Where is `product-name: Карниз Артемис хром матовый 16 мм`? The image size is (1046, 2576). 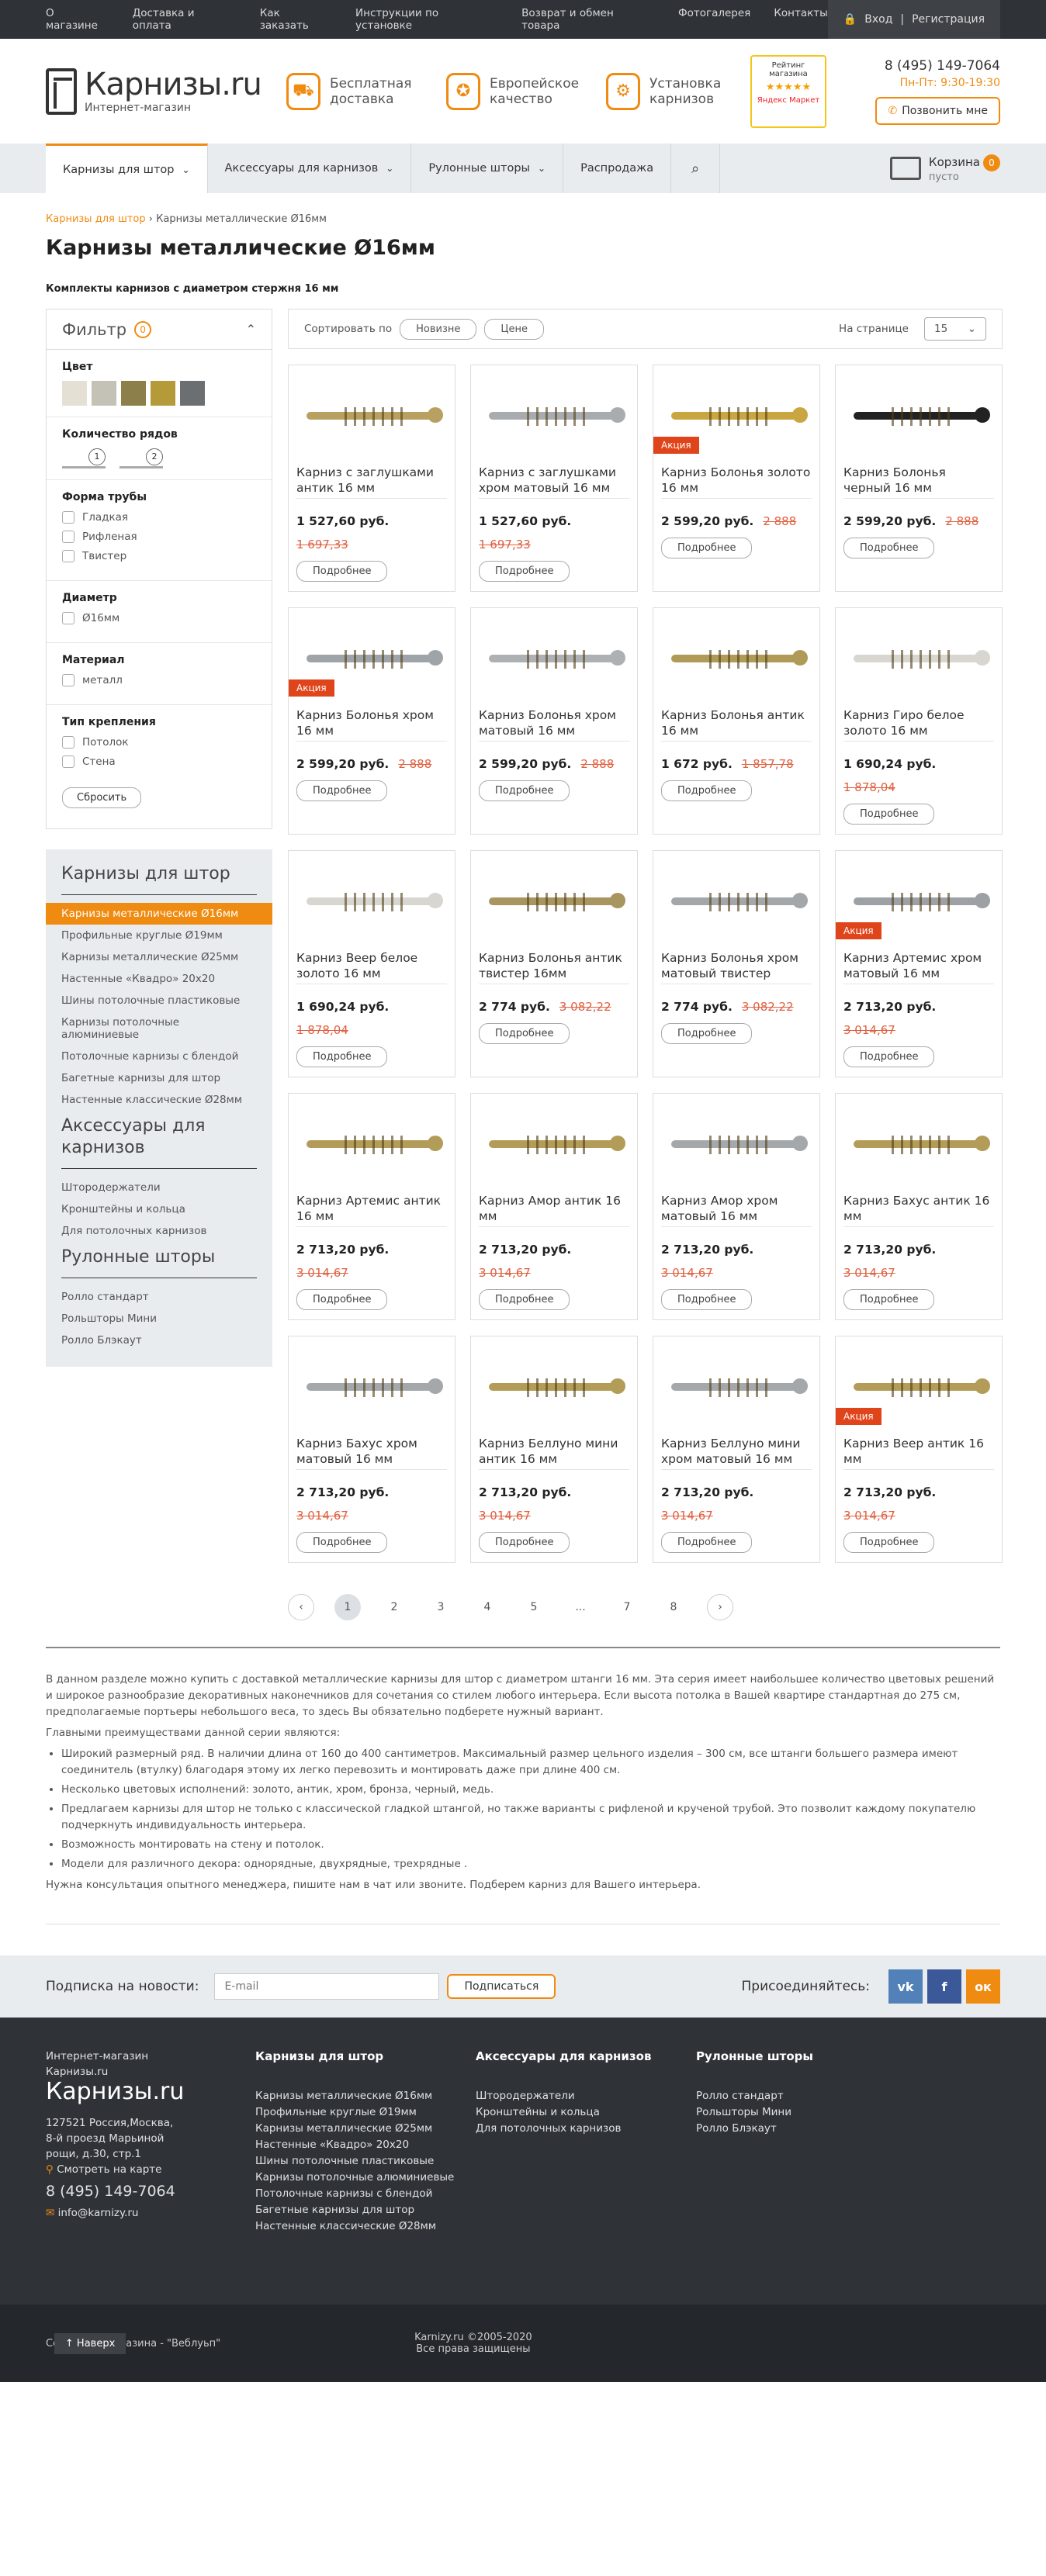 product-name: Карниз Артемис хром матовый 16 мм is located at coordinates (918, 967).